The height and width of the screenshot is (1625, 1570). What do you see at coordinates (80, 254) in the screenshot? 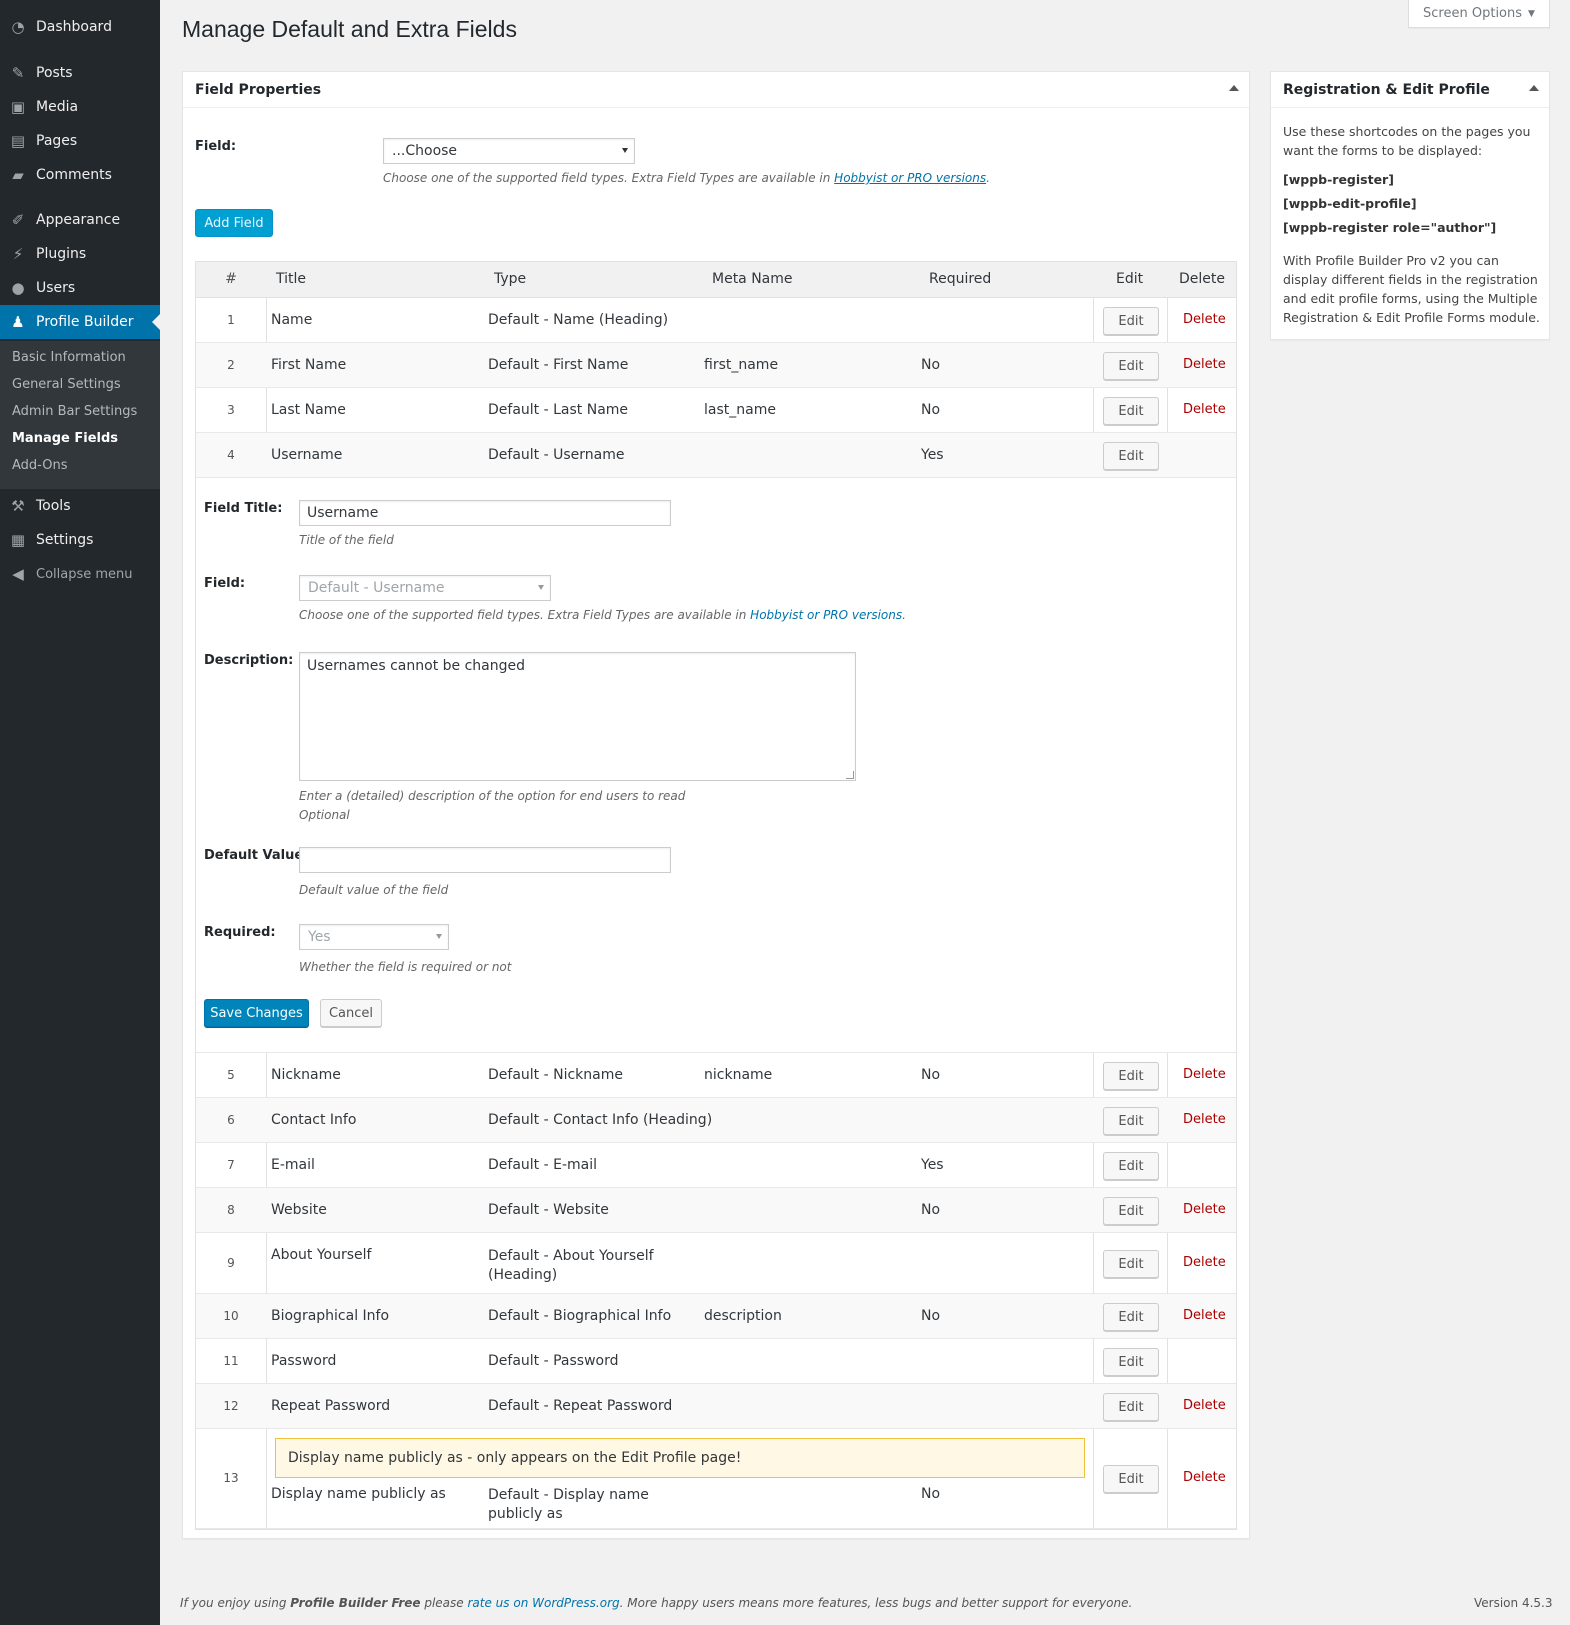
I see `menu-plugins: ⚡ Plugins` at bounding box center [80, 254].